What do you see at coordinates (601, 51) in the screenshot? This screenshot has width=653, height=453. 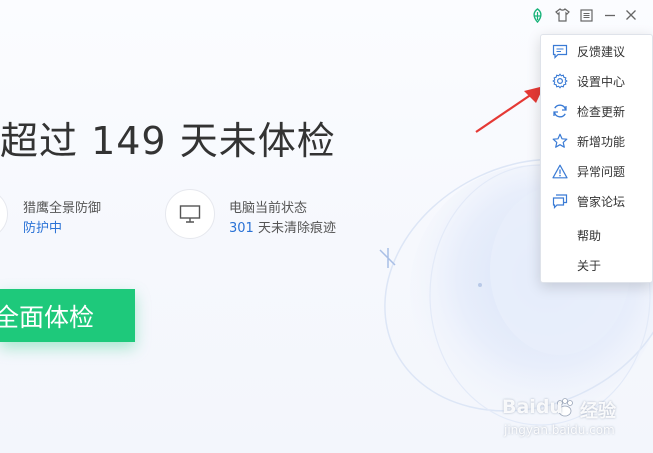 I see `menu-item-feedback-label: 反馈建议` at bounding box center [601, 51].